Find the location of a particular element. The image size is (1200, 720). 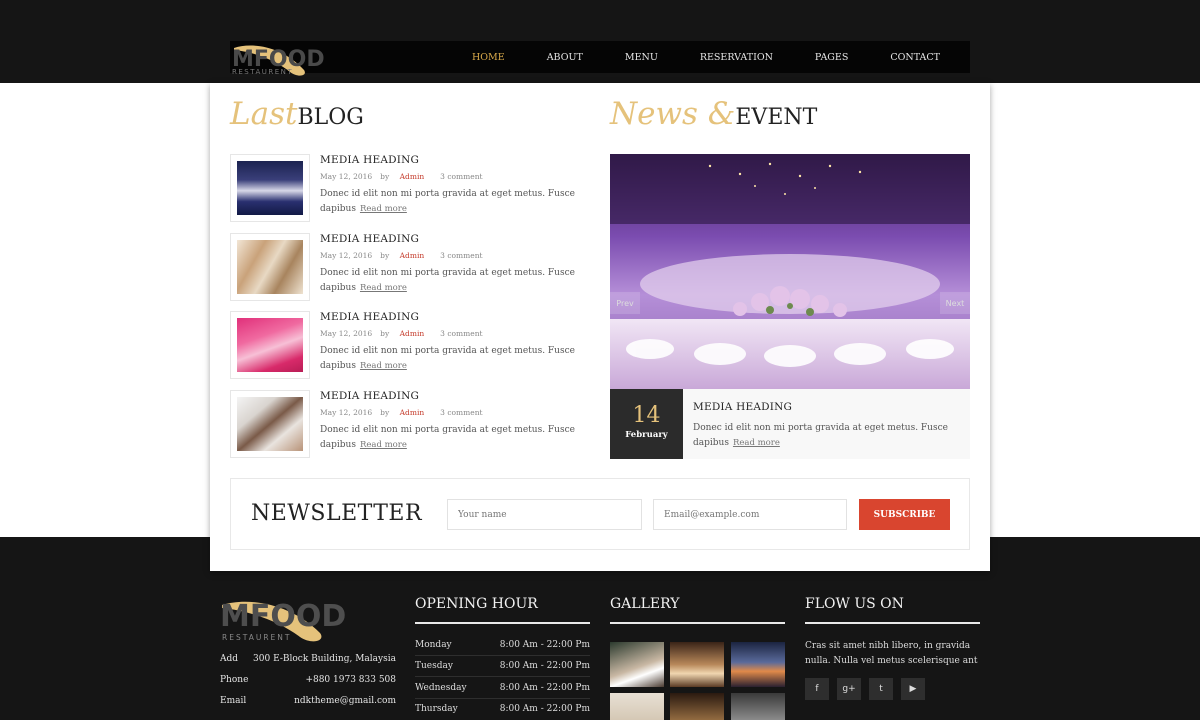

blog-title-script: Last is located at coordinates (264, 114).